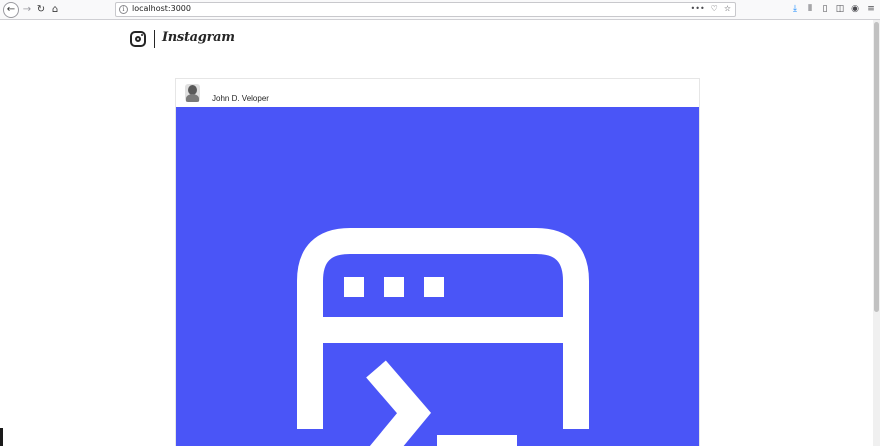 The width and height of the screenshot is (880, 446). What do you see at coordinates (123, 9) in the screenshot?
I see `site-info-icon: i` at bounding box center [123, 9].